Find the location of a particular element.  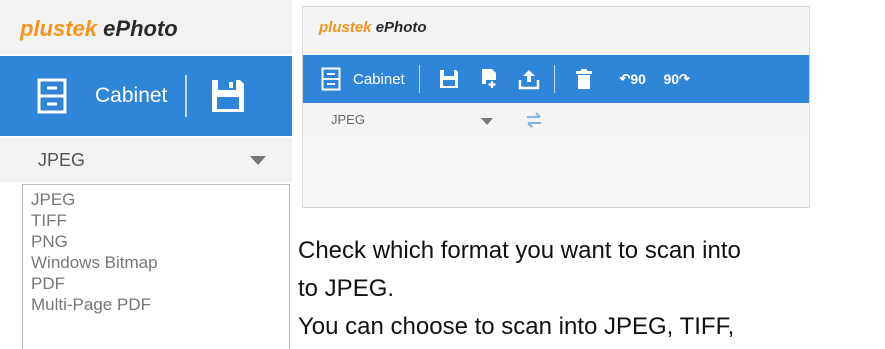

app-header: plustek ePhoto is located at coordinates (146, 27).